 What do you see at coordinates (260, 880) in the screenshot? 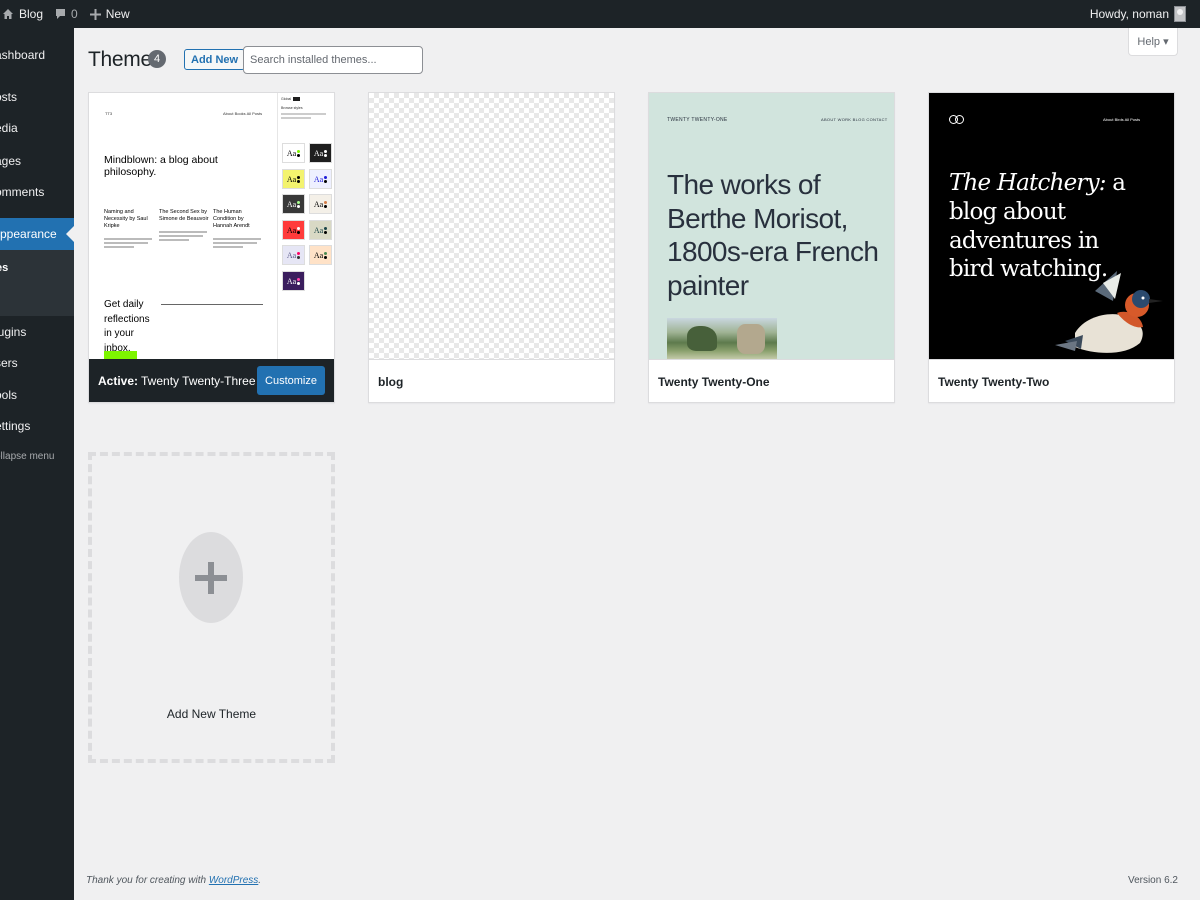
I see `footer-text-end: .` at bounding box center [260, 880].